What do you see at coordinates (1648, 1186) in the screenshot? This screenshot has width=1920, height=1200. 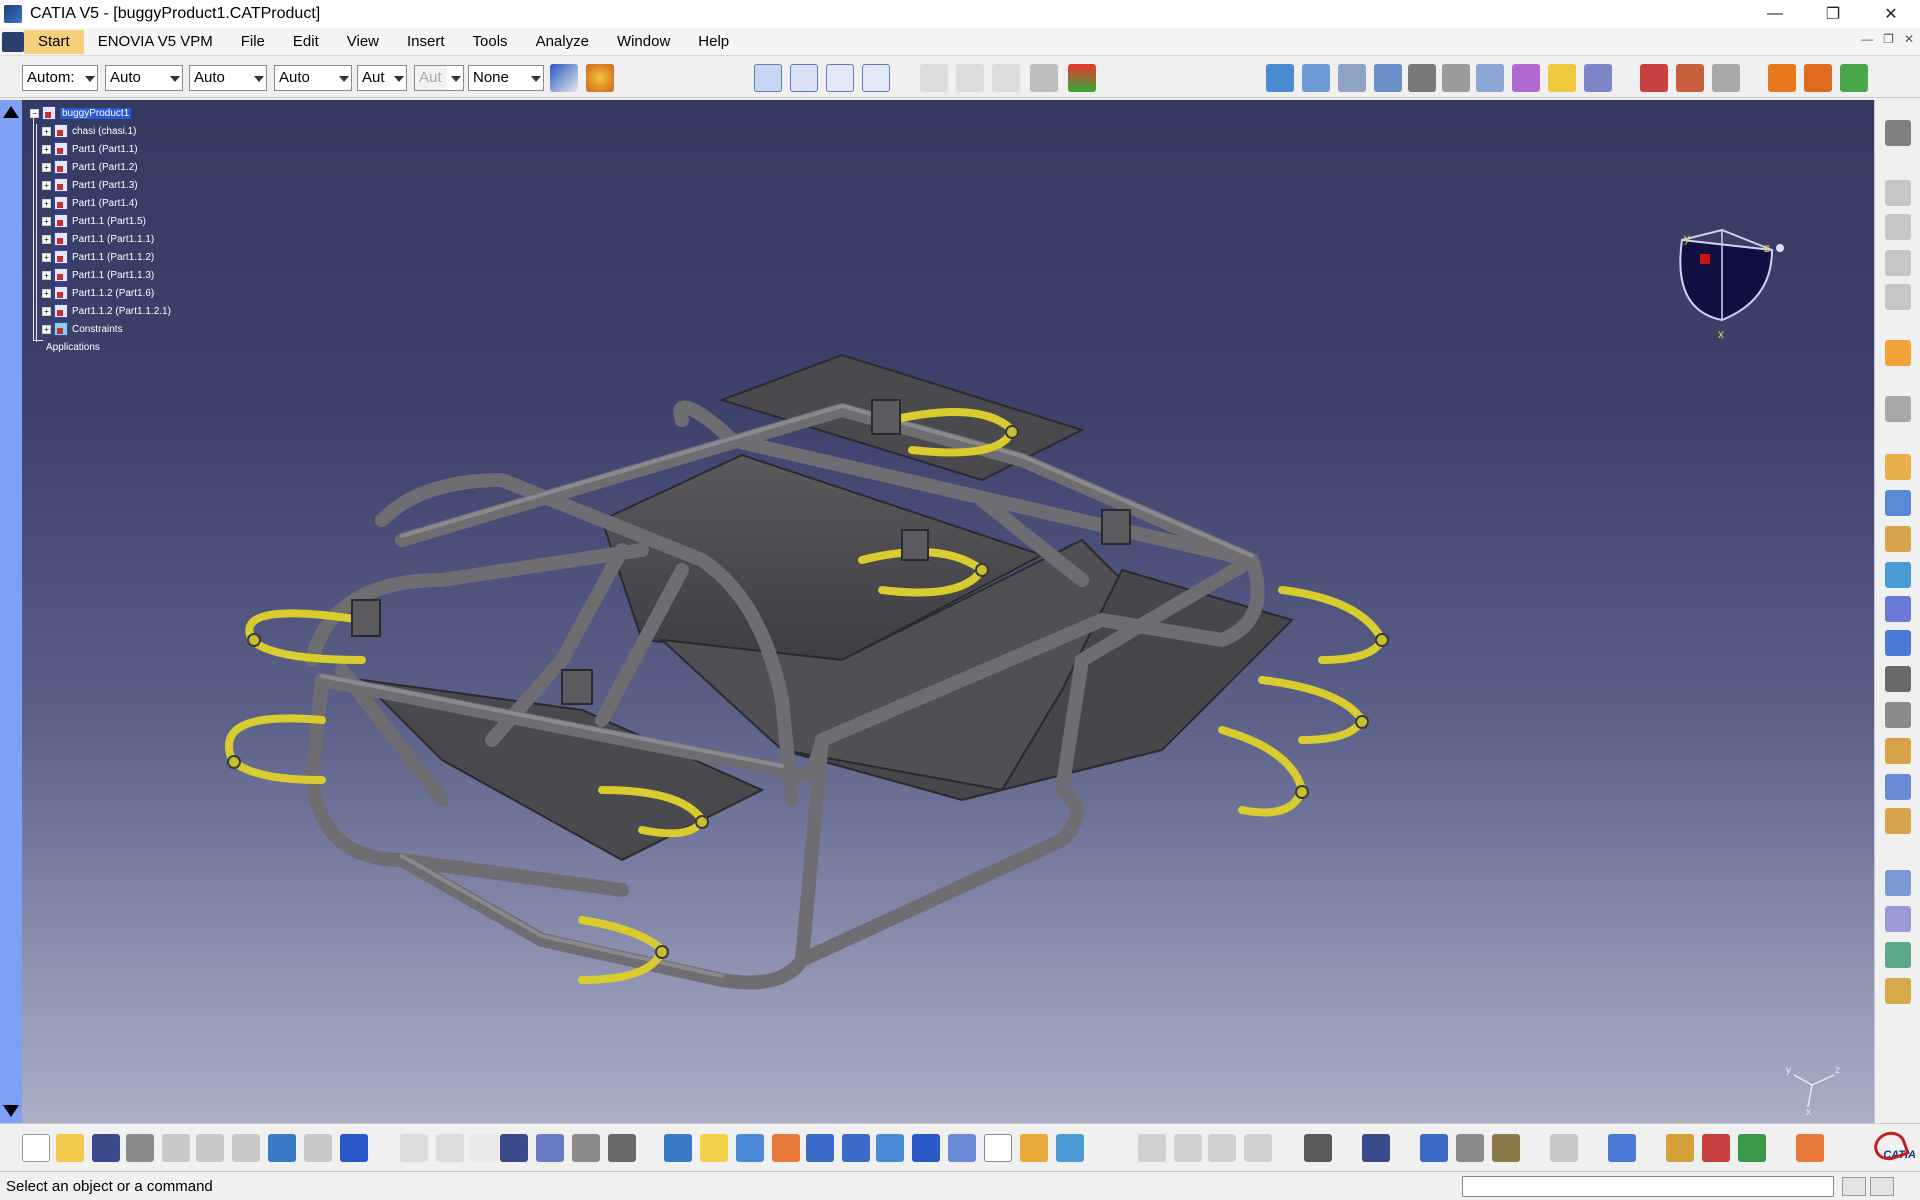 I see `power-input-field` at bounding box center [1648, 1186].